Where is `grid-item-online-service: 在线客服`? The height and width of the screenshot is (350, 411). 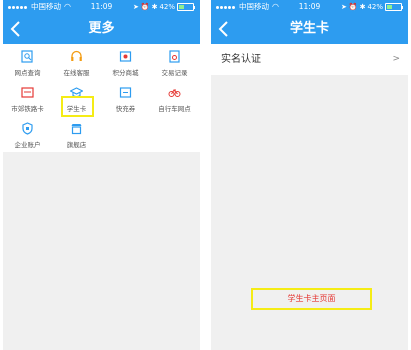
grid-item-online-service: 在线客服 is located at coordinates (76, 64).